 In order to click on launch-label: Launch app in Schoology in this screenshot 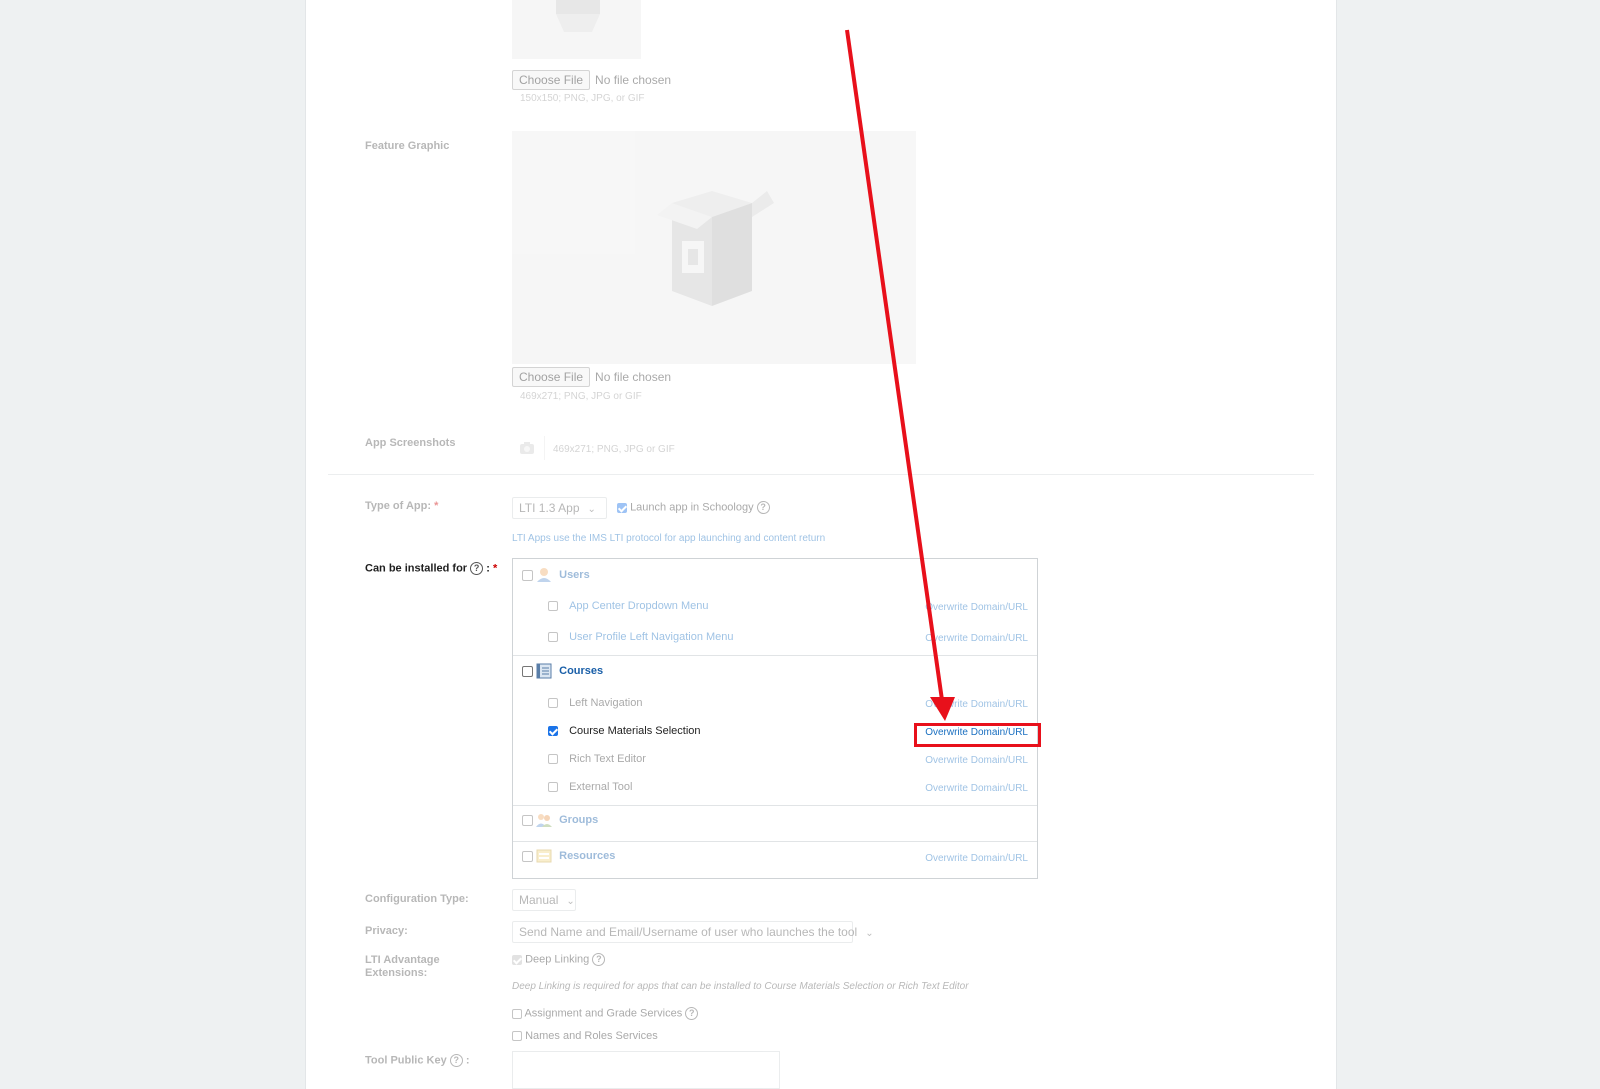, I will do `click(692, 507)`.